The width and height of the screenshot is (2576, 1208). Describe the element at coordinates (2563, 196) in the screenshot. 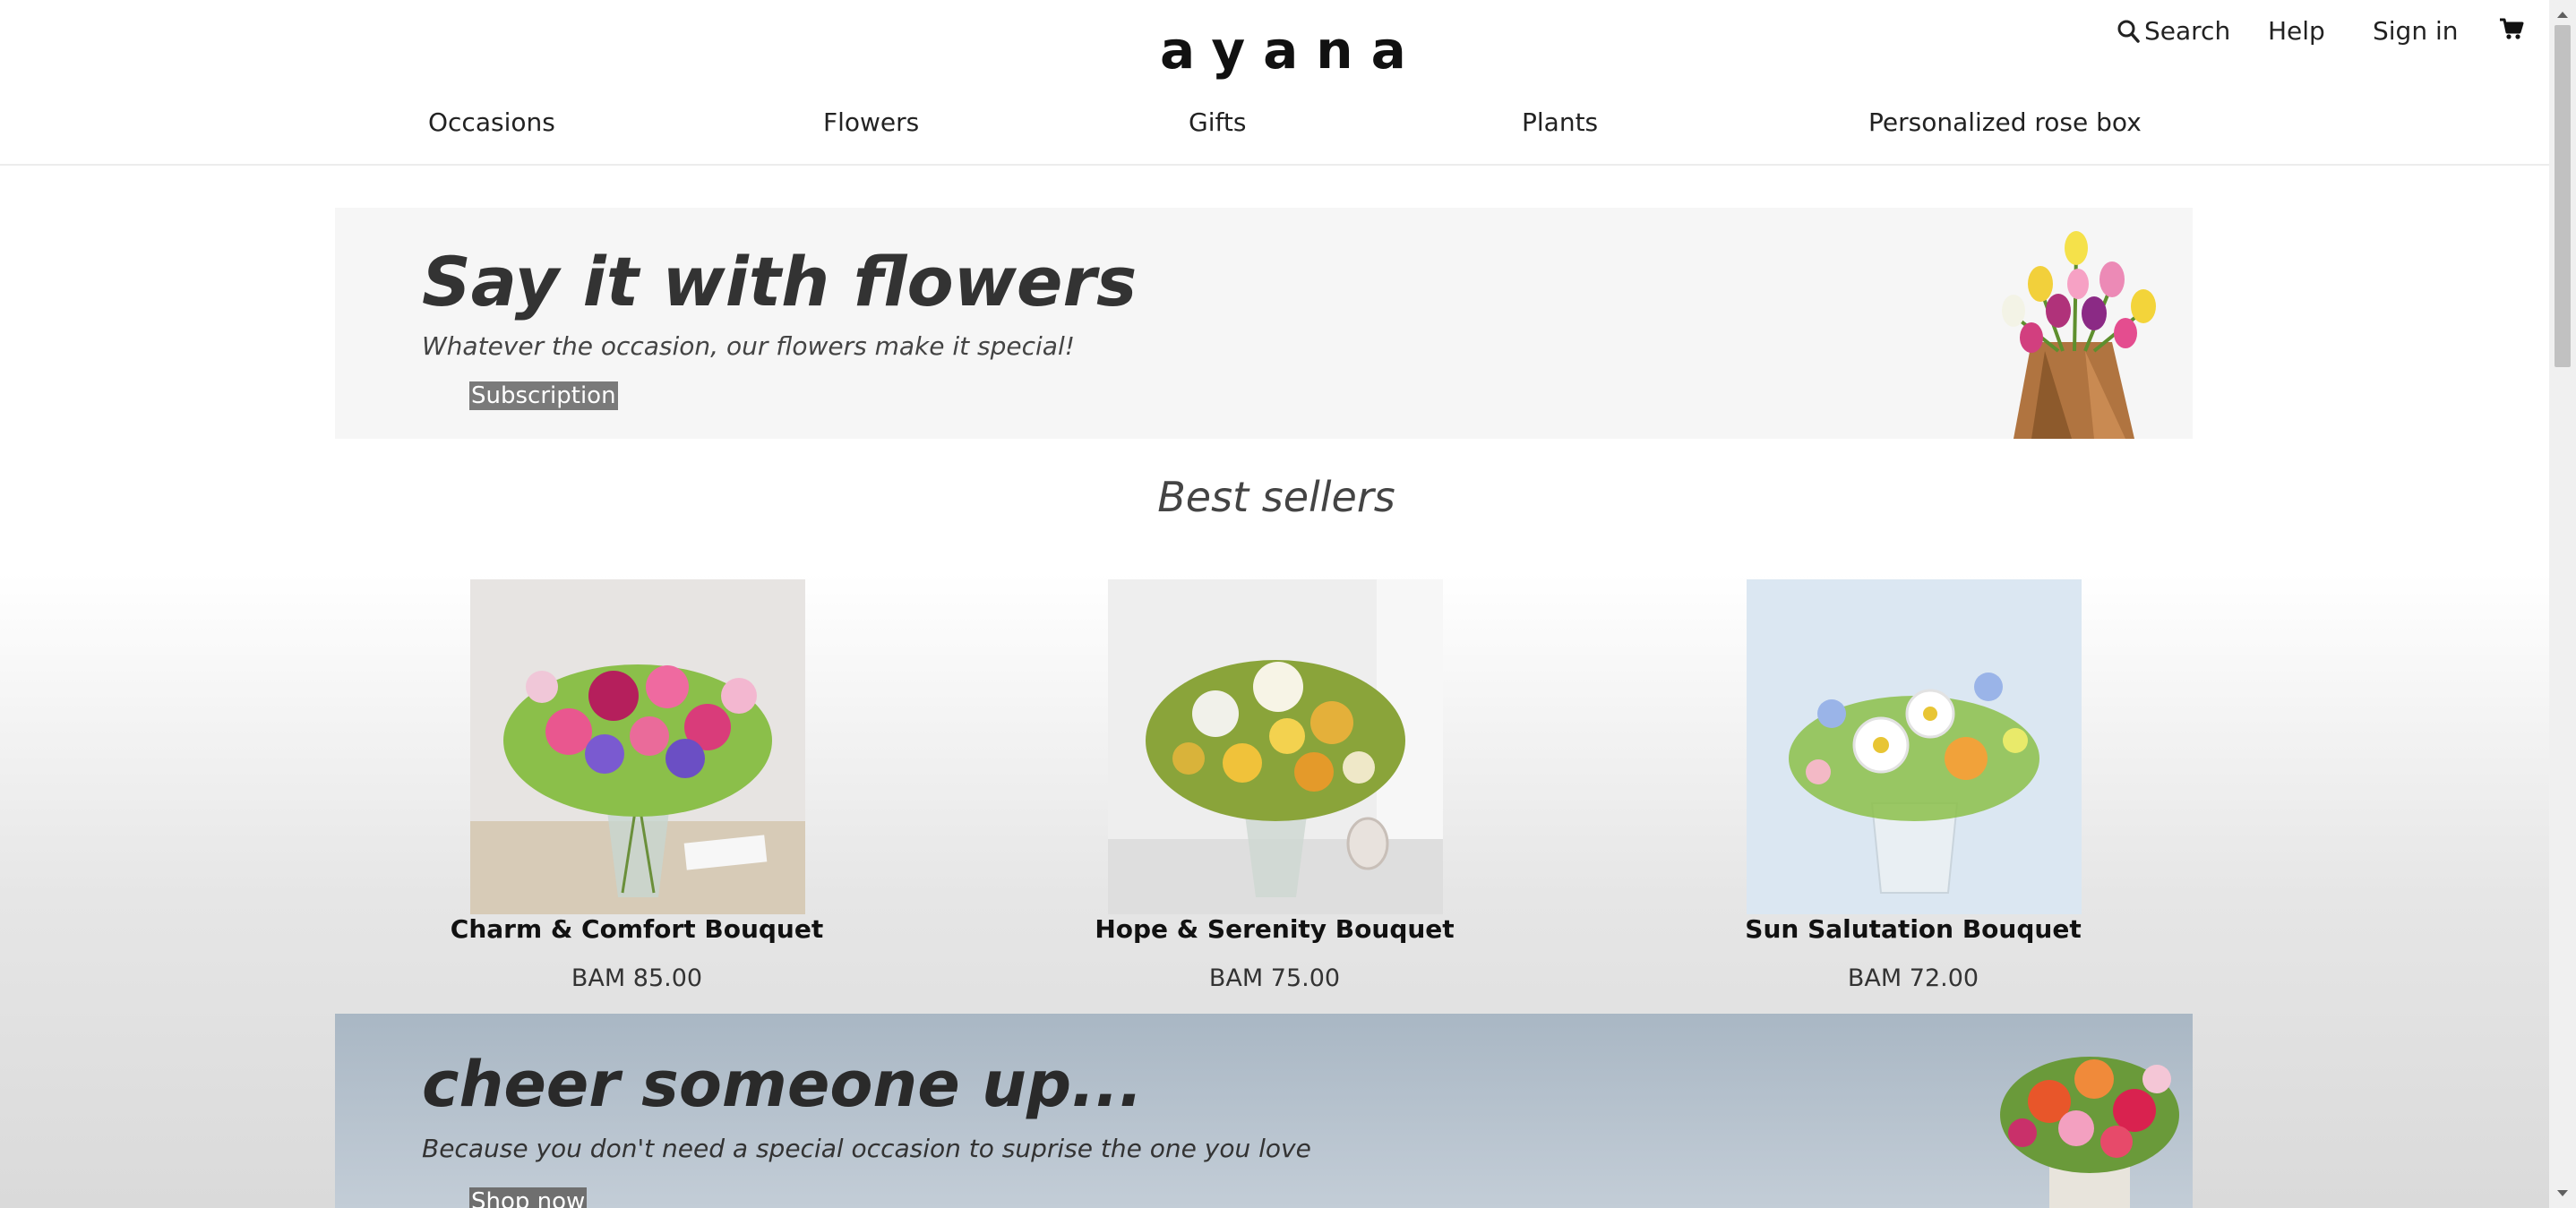

I see `scrollbar-thumb` at that location.